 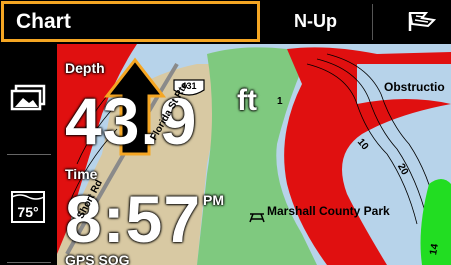 I want to click on image-gallery-button, so click(x=28, y=98).